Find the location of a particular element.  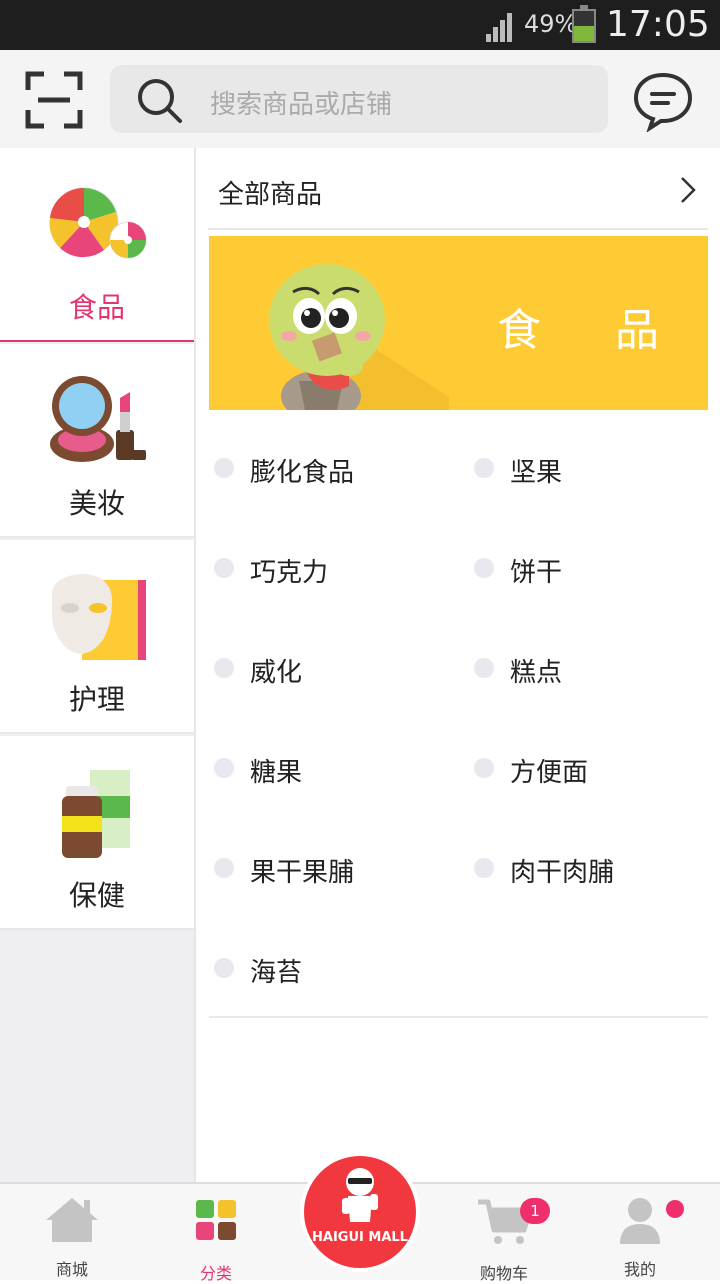

subcategory-label: 果干果脯 is located at coordinates (302, 873).